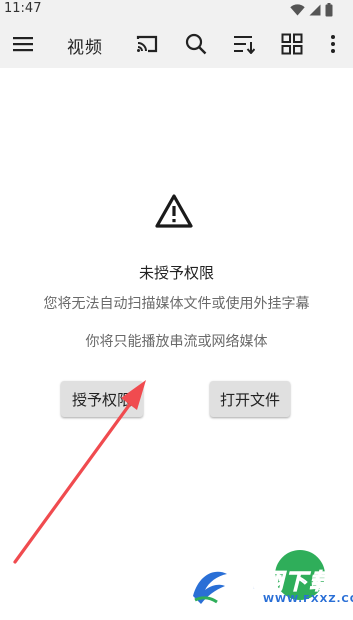 Image resolution: width=353 pixels, height=620 pixels. What do you see at coordinates (176, 342) in the screenshot?
I see `permission-message-line2: 你将只能播放串流或网络媒体` at bounding box center [176, 342].